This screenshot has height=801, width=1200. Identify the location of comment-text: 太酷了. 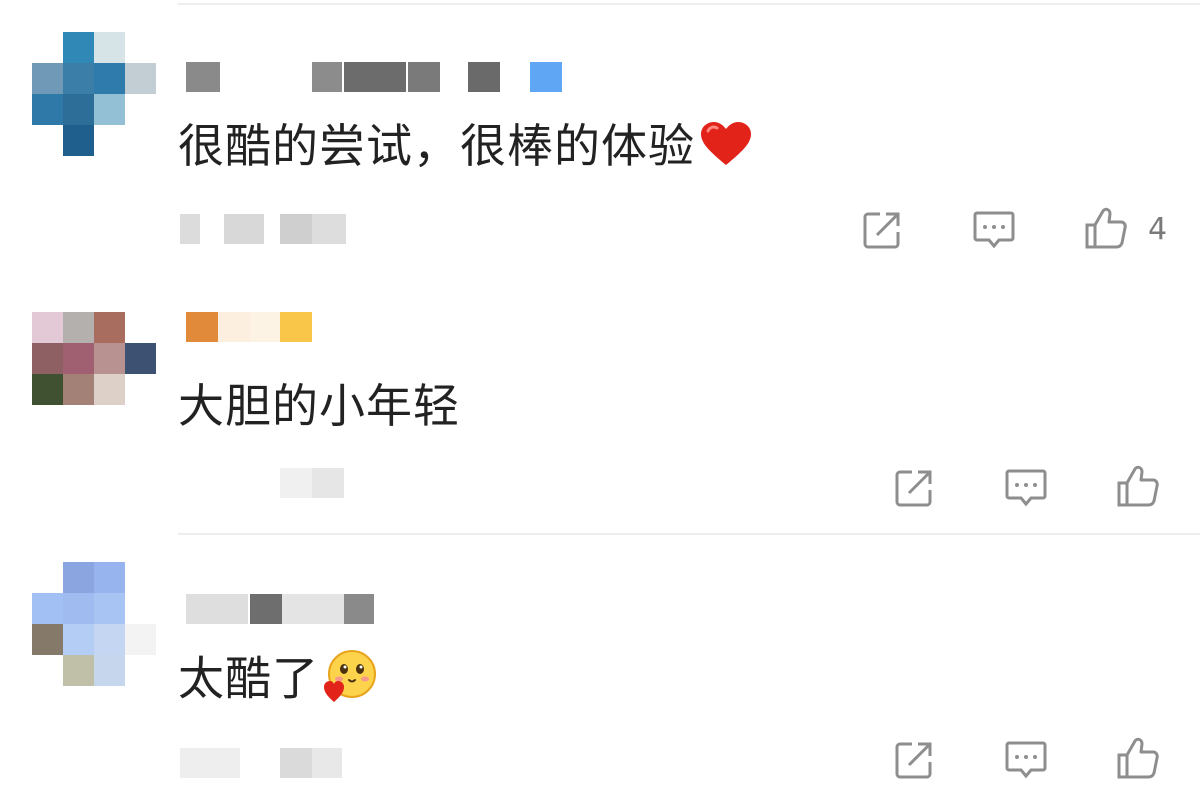
(278, 682).